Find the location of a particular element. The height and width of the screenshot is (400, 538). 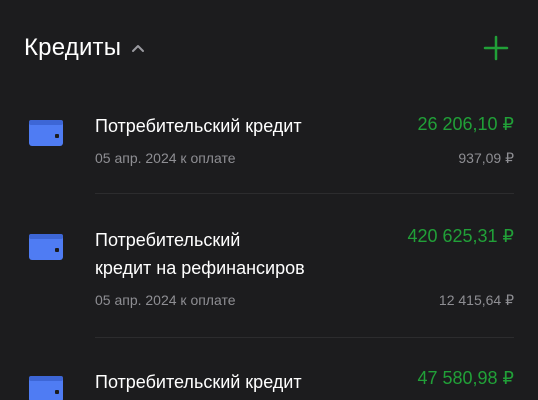

loan-name-line-1: Потребительский is located at coordinates (168, 240).